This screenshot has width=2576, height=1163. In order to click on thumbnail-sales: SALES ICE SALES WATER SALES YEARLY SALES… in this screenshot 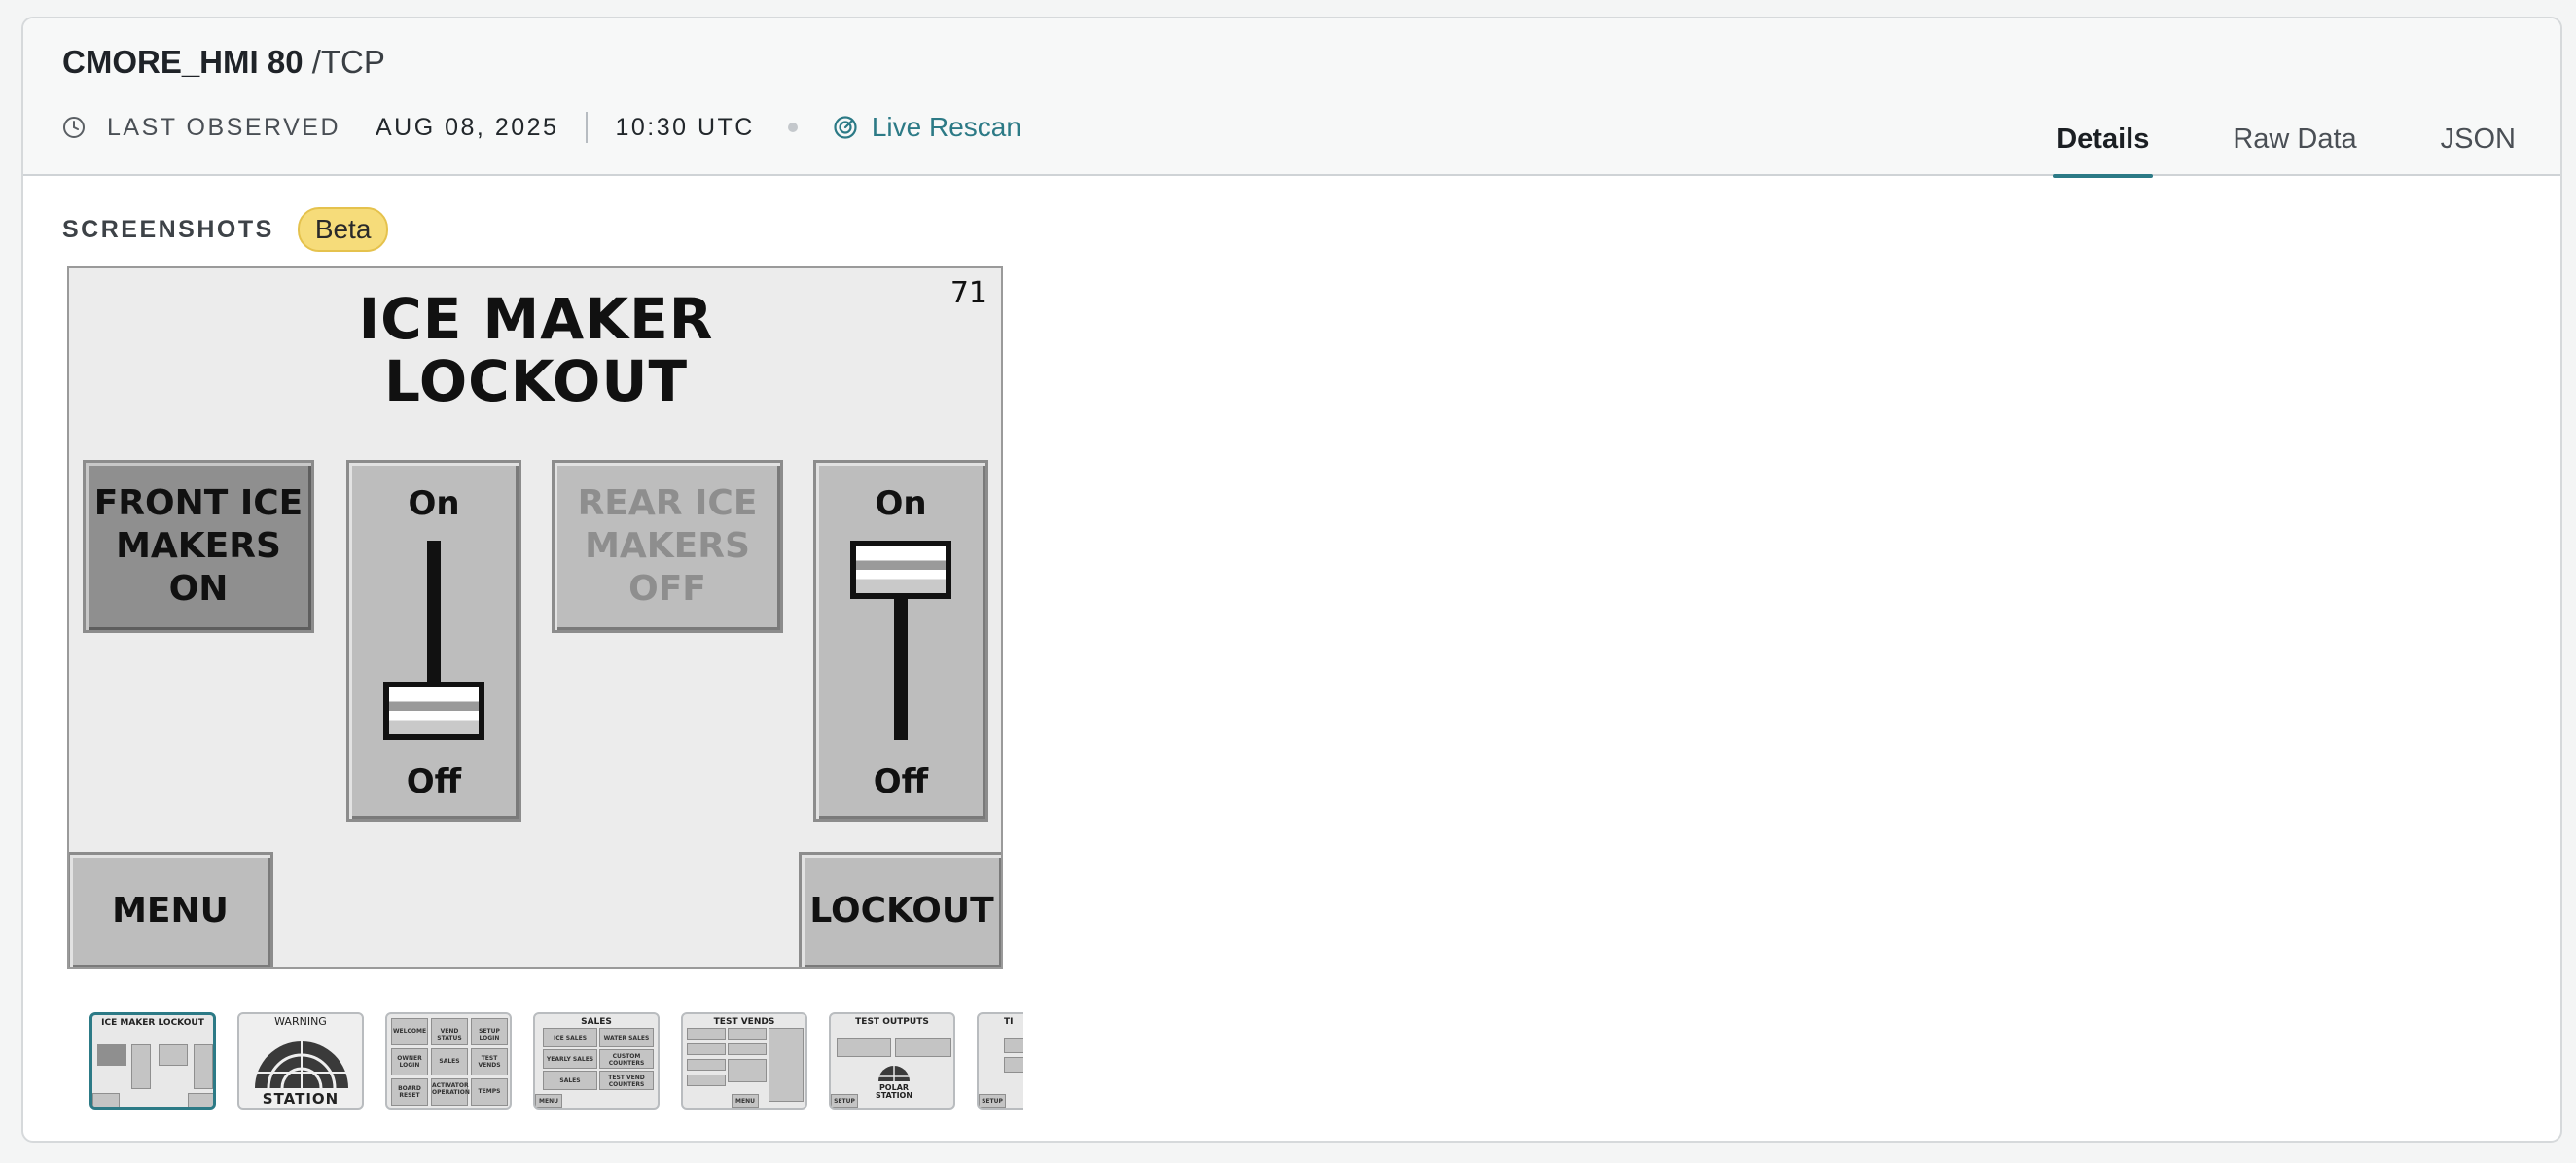, I will do `click(596, 1061)`.